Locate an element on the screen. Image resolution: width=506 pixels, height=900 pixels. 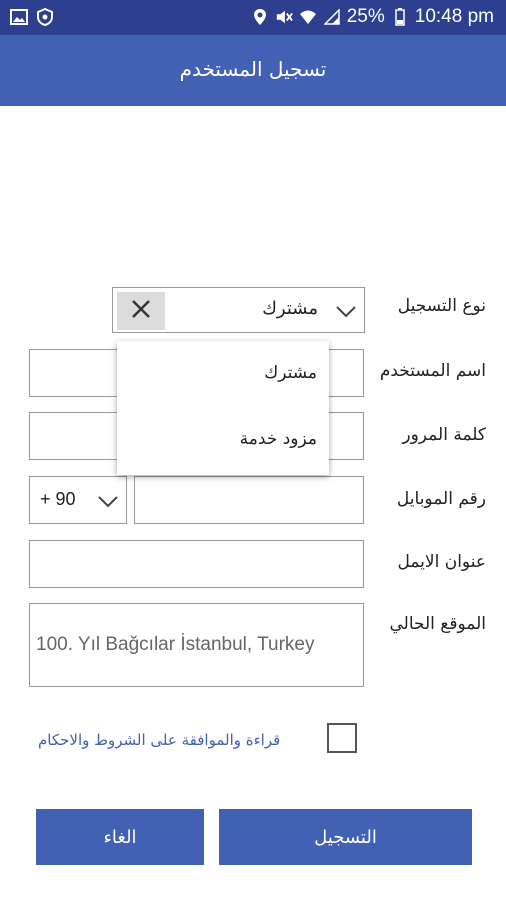
battery-icon is located at coordinates (400, 17).